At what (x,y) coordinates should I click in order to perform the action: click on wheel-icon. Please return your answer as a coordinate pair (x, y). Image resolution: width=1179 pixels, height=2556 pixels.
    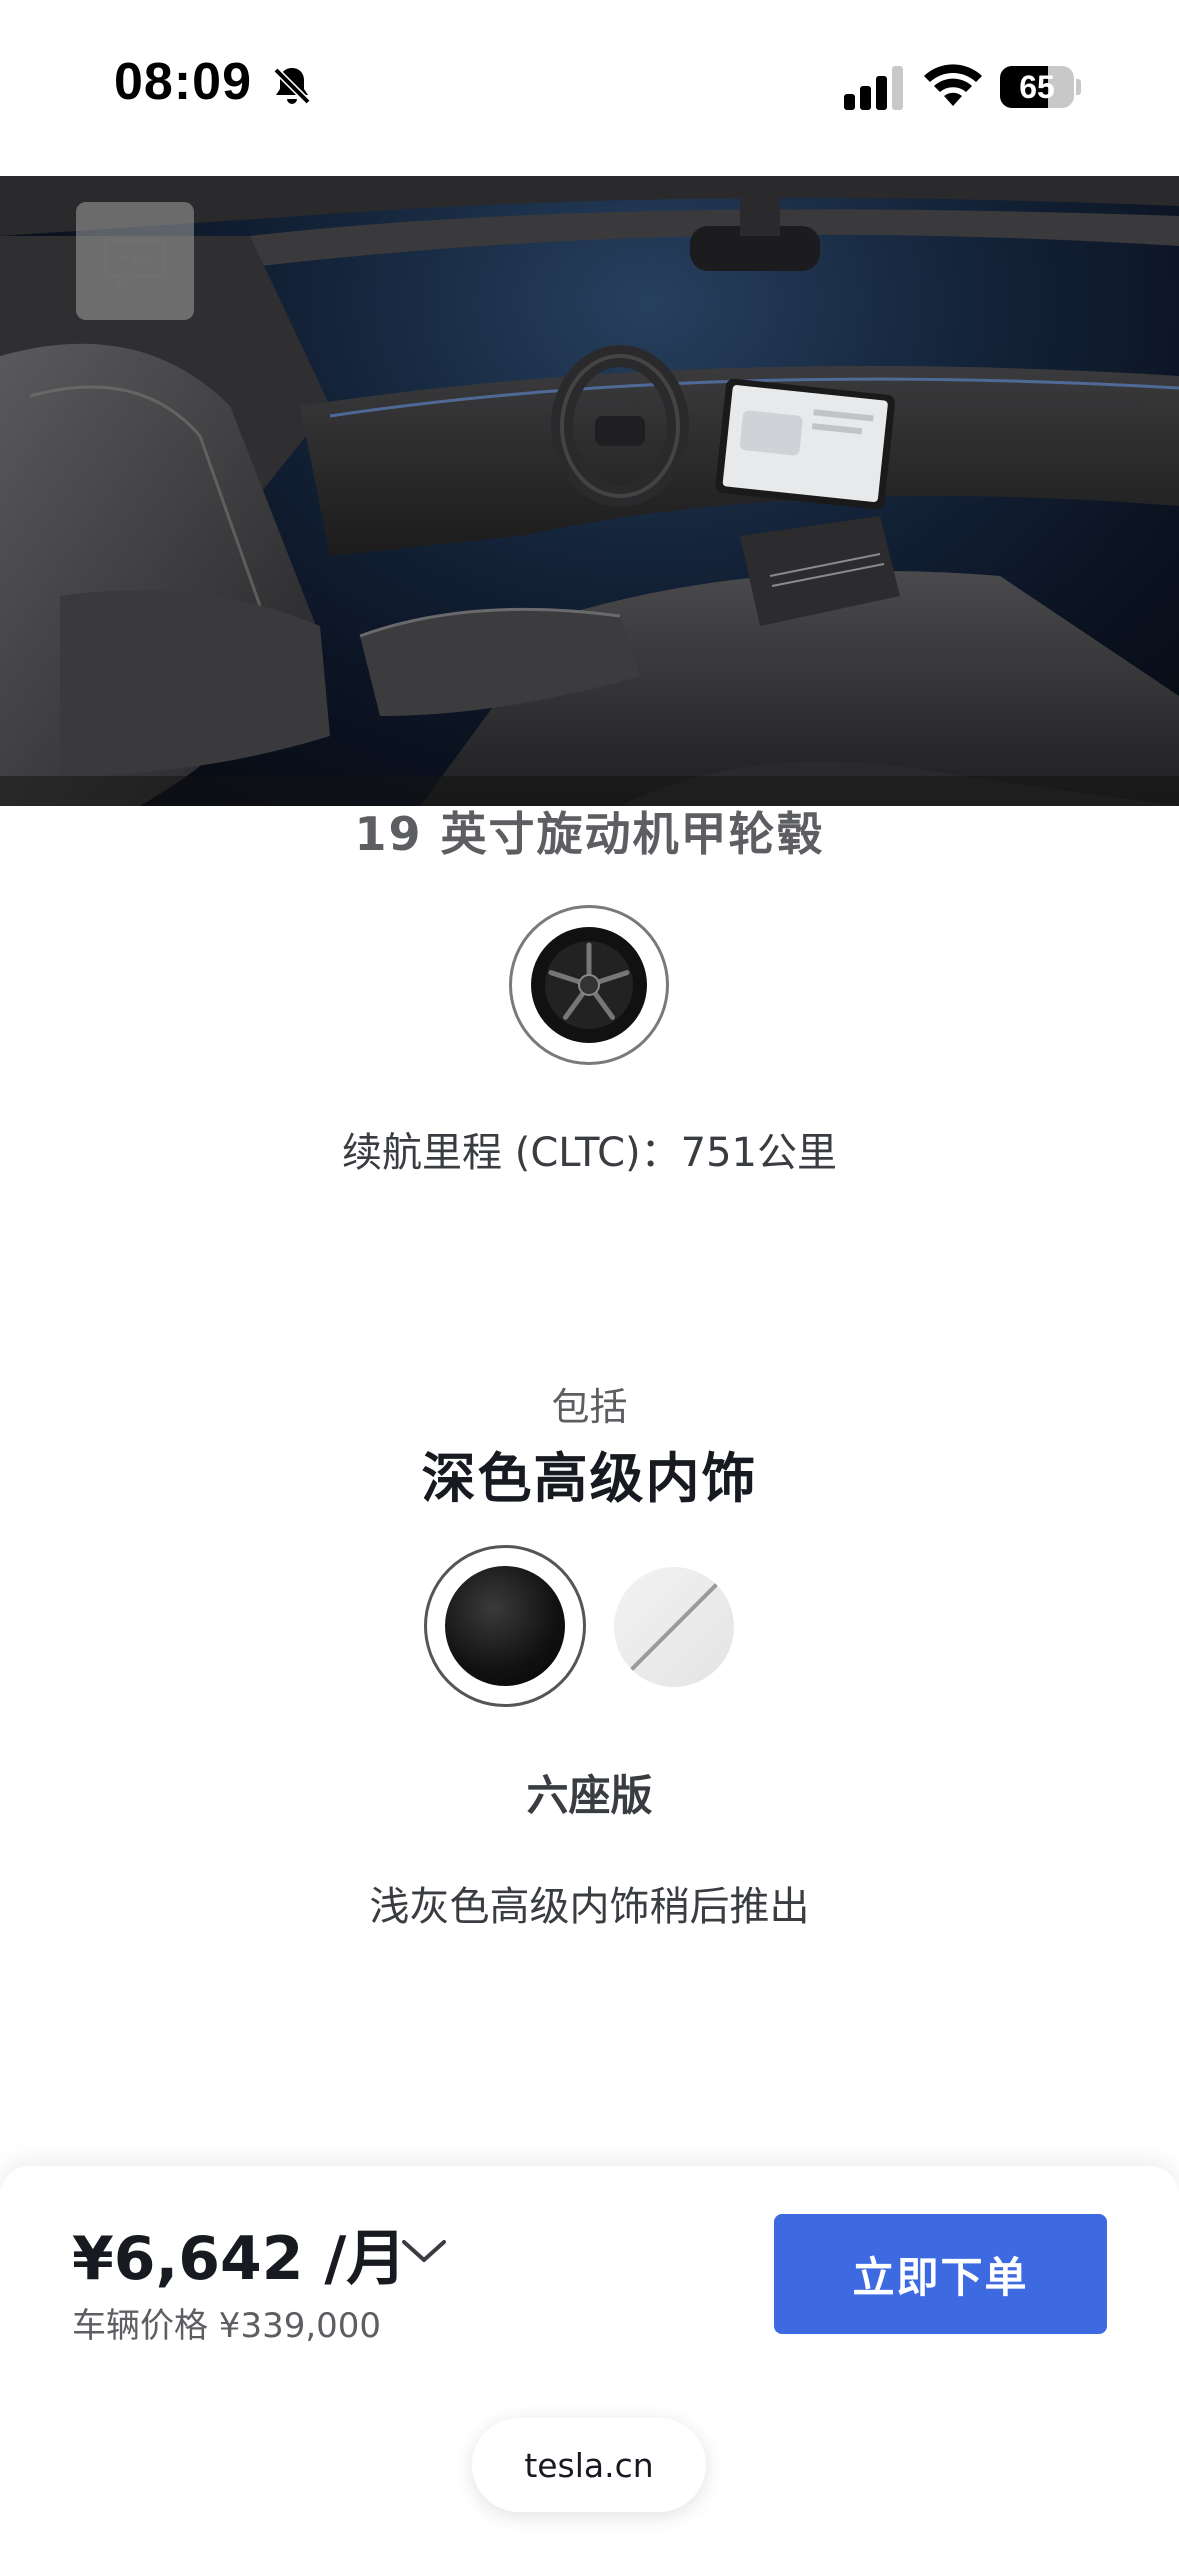
    Looking at the image, I should click on (589, 985).